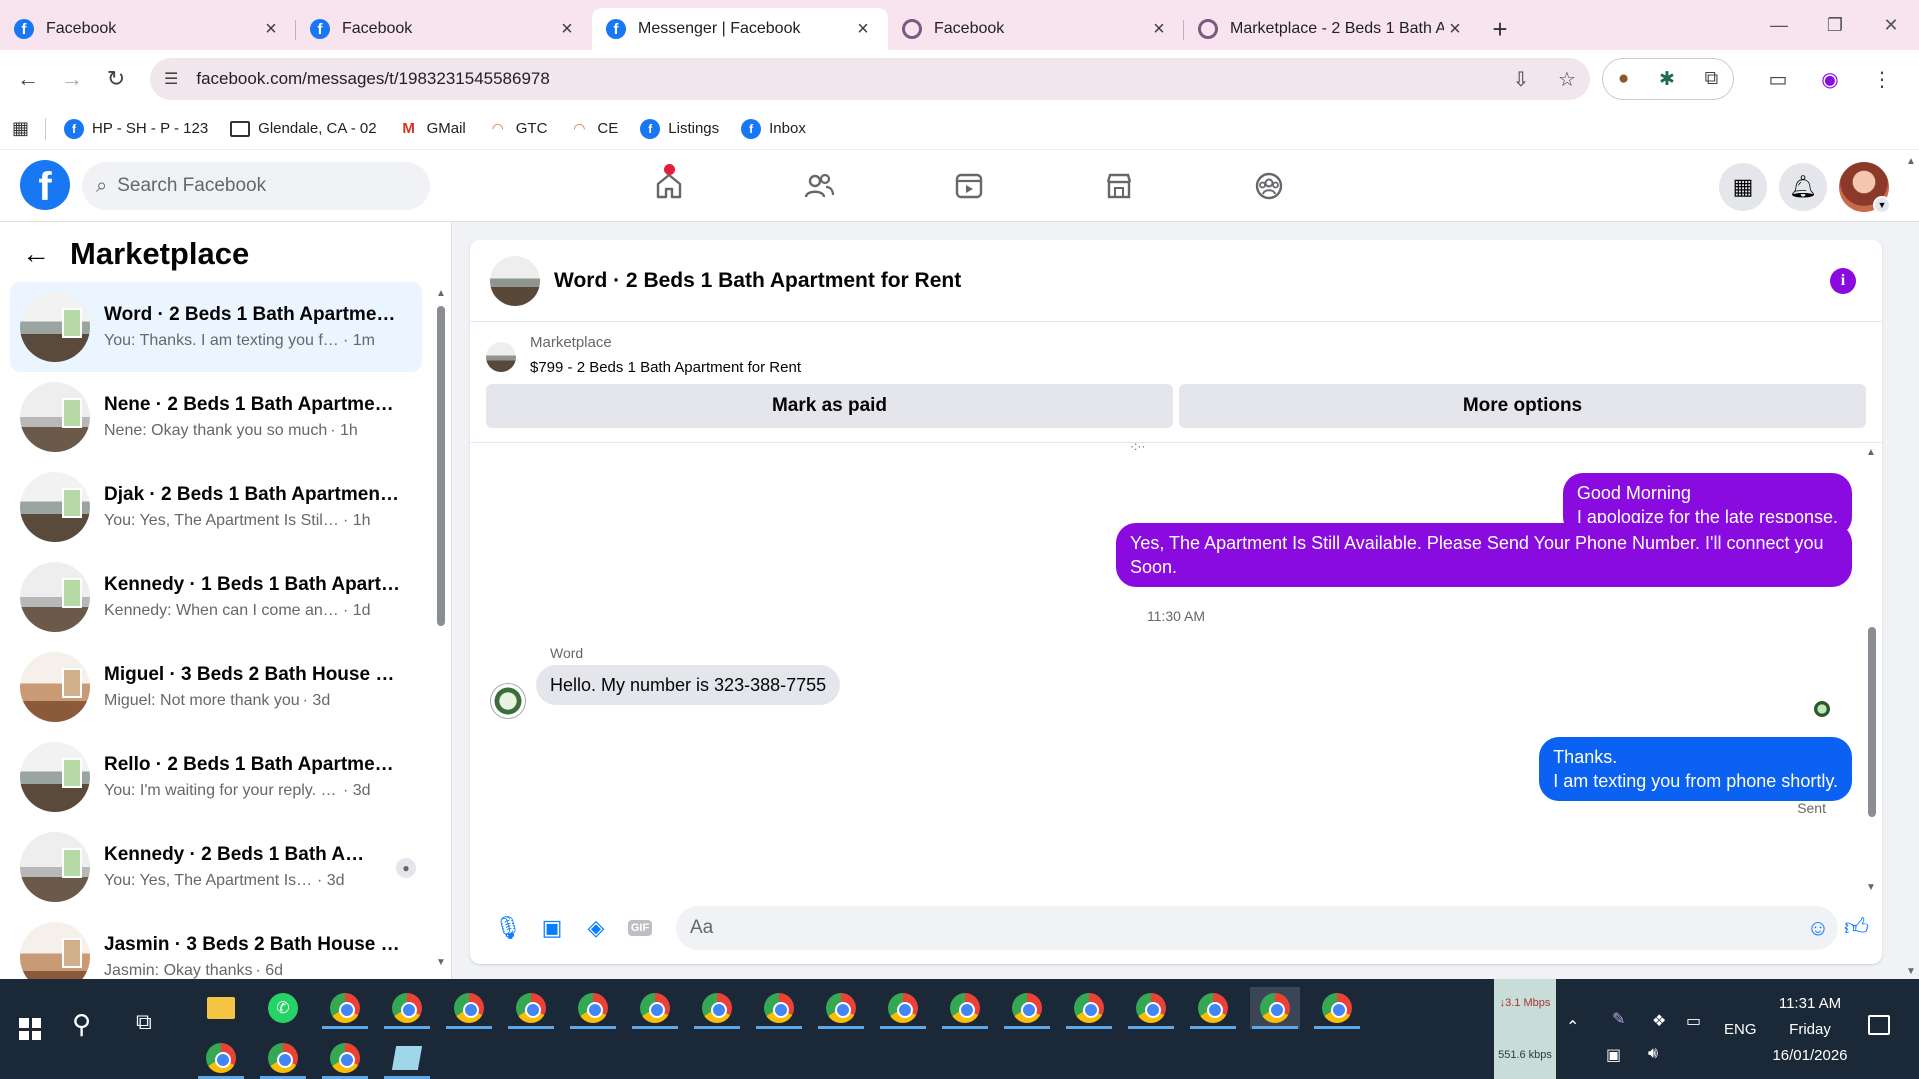 The image size is (1919, 1079). Describe the element at coordinates (593, 129) in the screenshot. I see `bookmark-ce: ◠ CE` at that location.